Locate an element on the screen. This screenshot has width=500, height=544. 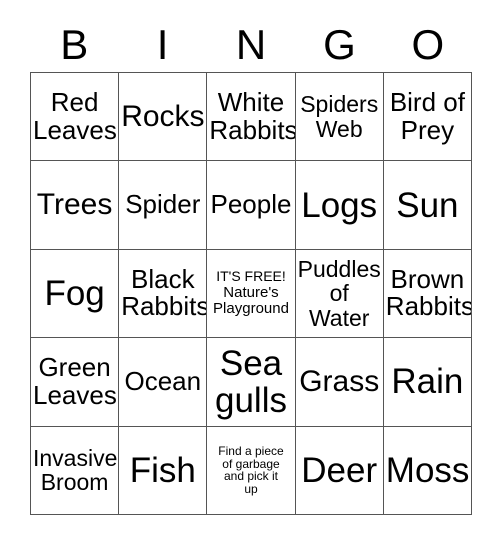
free-space-line-1: IT'S FREE! is located at coordinates (251, 275).